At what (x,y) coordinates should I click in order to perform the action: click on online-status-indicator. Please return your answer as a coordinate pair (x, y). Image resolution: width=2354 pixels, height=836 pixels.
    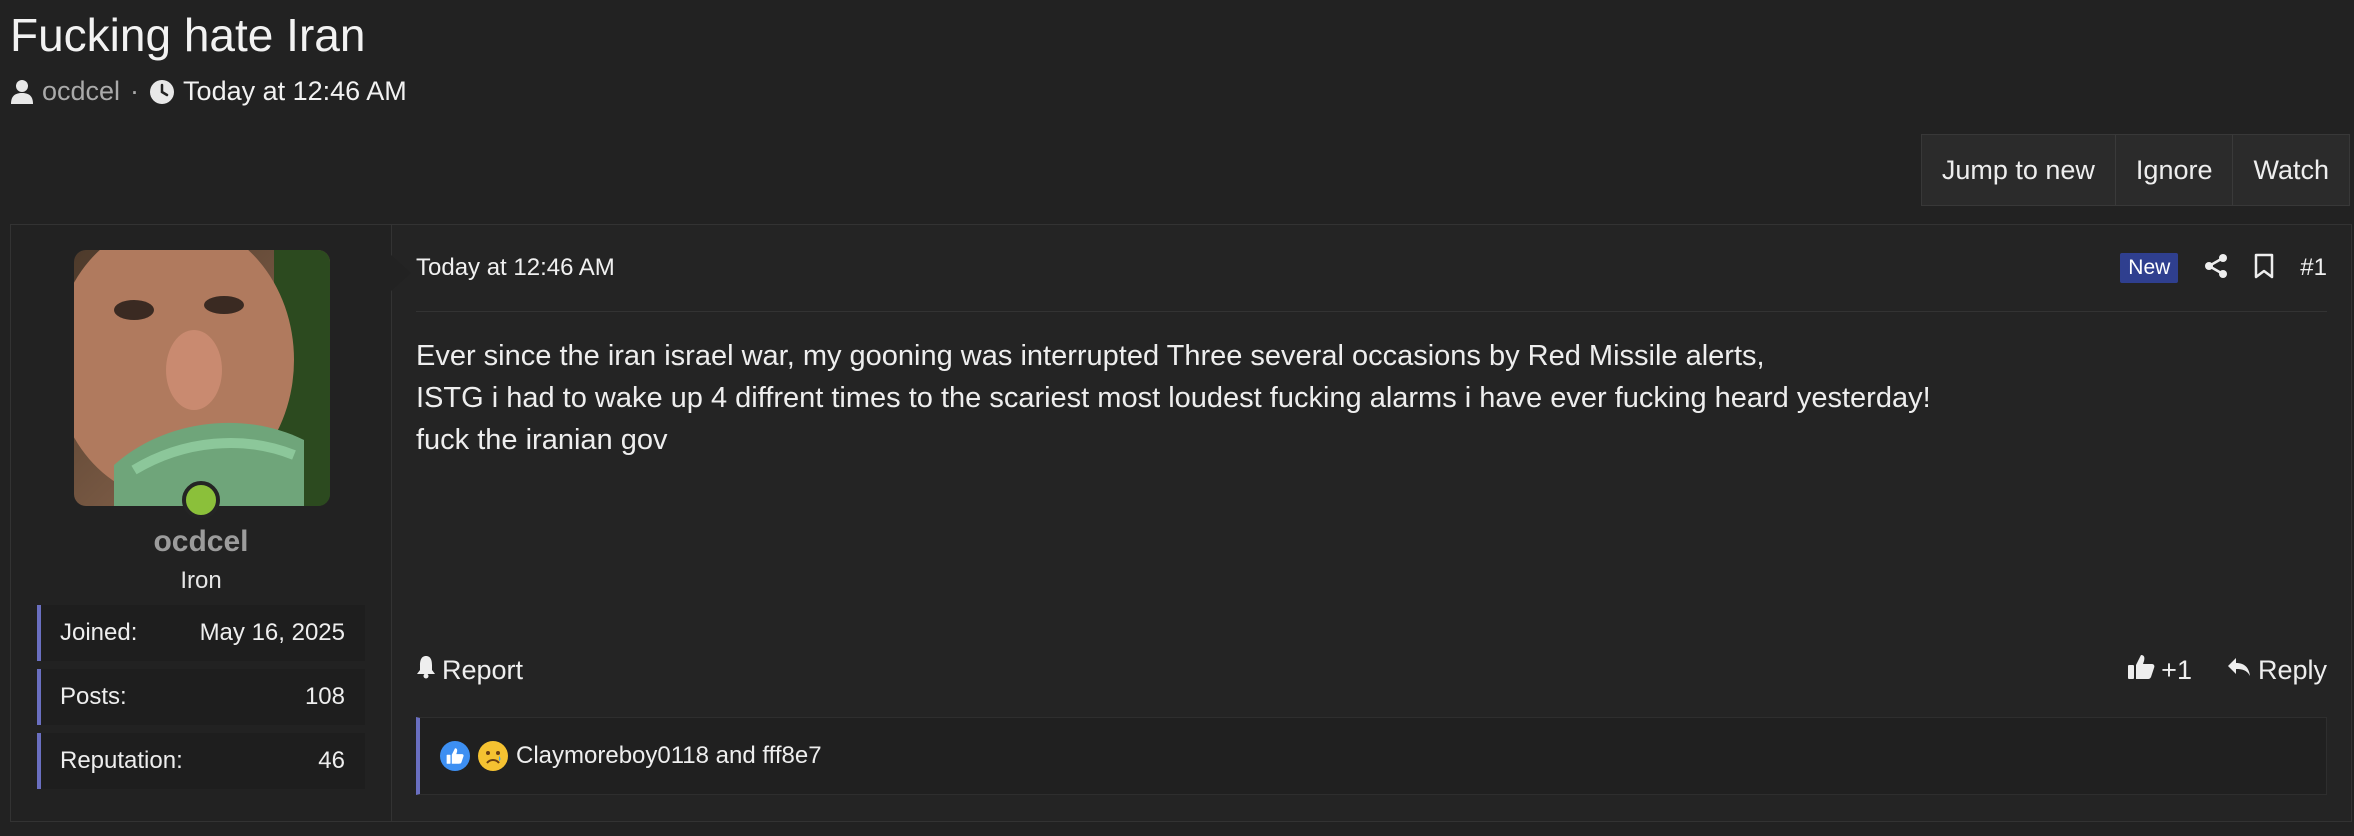
    Looking at the image, I should click on (201, 500).